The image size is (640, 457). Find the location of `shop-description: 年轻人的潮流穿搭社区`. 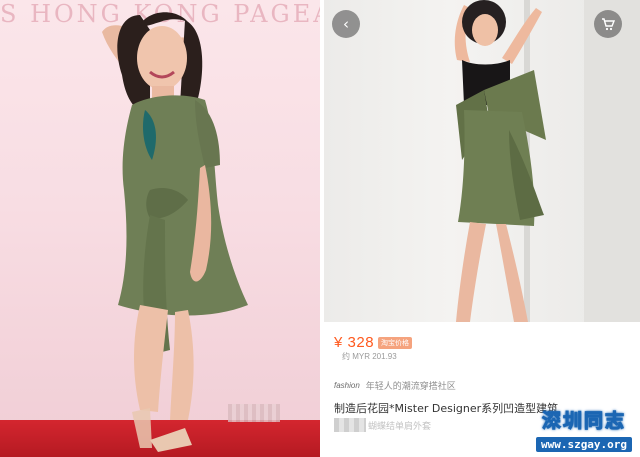

shop-description: 年轻人的潮流穿搭社区 is located at coordinates (410, 387).